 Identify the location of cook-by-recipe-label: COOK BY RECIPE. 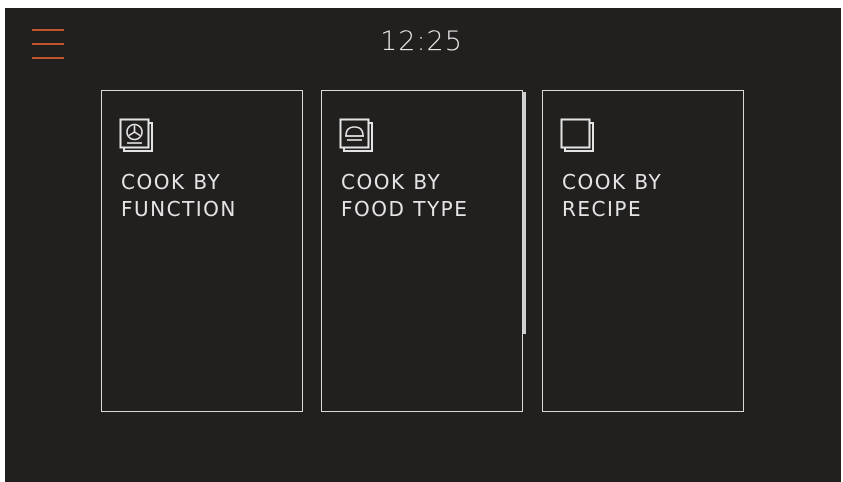
(612, 195).